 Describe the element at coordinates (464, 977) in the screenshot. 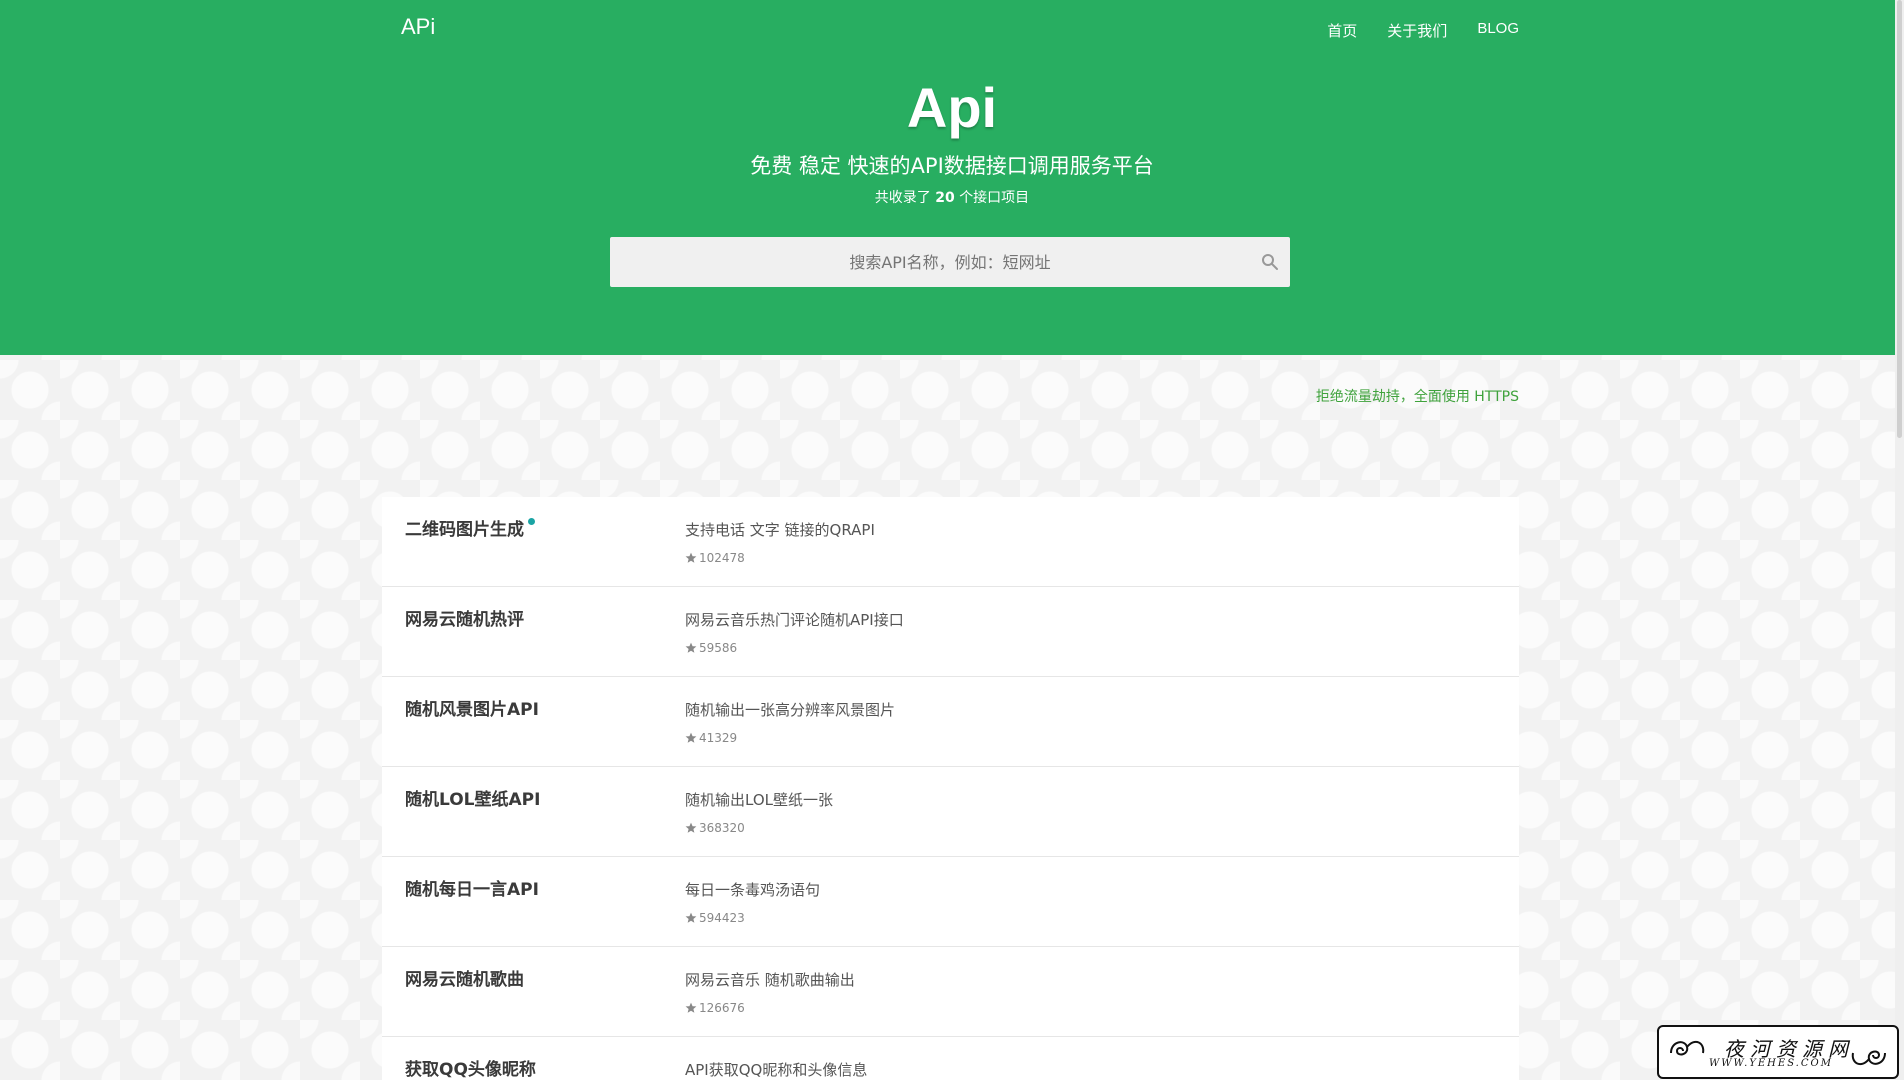

I see `api-name: 网易云随机歌曲` at that location.